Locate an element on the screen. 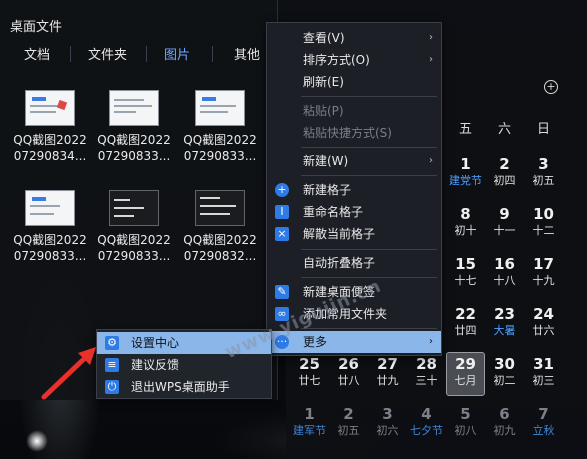 The height and width of the screenshot is (459, 587). calendar-day: 28 三十 is located at coordinates (426, 375).